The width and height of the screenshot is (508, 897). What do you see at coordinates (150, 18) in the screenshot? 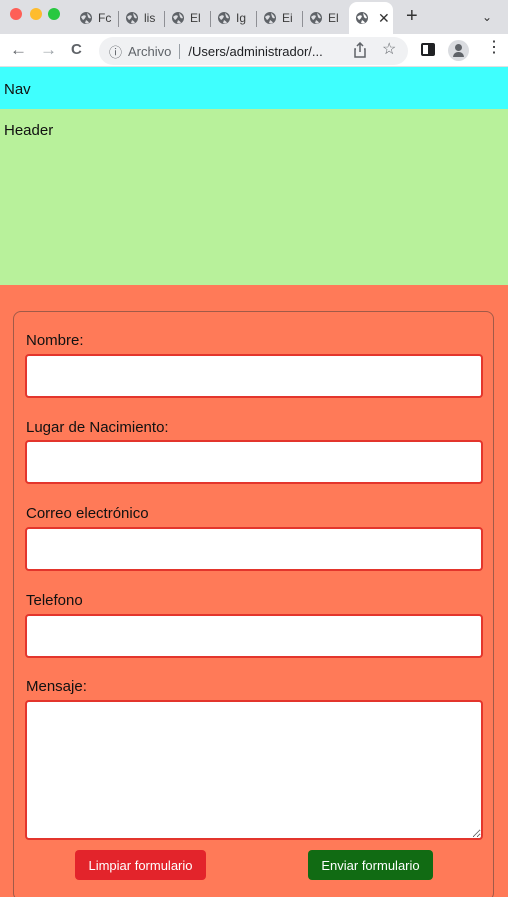
I see `tab-label: lis` at bounding box center [150, 18].